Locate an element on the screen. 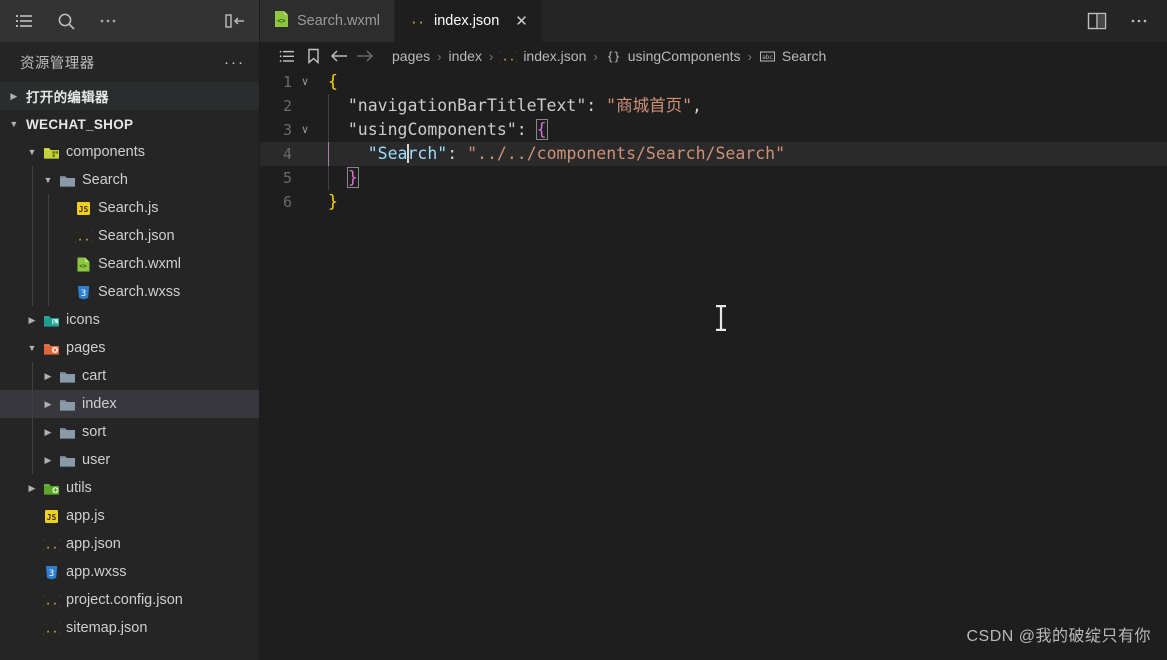  tree-file-app-wxss: 3 app.wxss is located at coordinates (129, 572).